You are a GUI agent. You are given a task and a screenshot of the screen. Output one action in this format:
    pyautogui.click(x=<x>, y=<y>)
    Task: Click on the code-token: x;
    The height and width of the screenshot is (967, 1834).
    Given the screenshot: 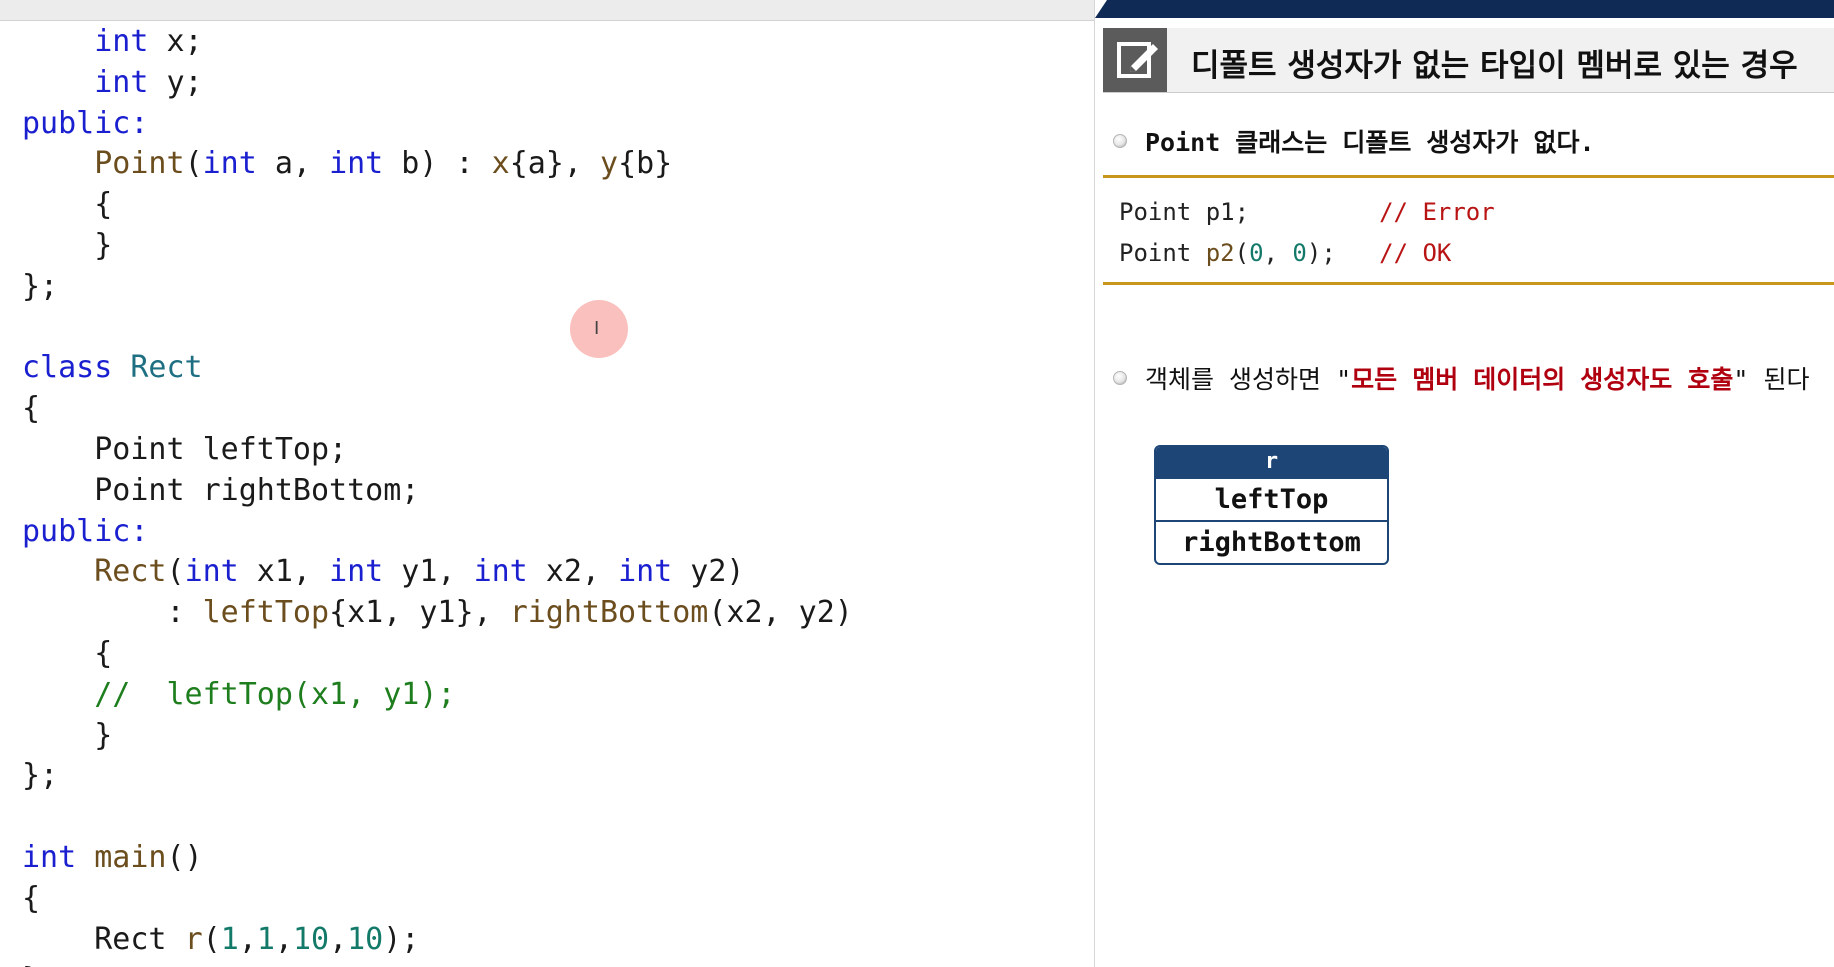 What is the action you would take?
    pyautogui.click(x=175, y=41)
    